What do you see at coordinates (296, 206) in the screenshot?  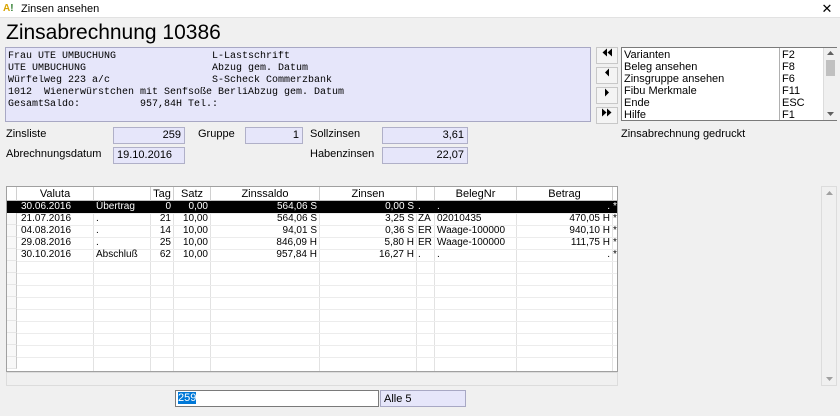 I see `cell-zinssaldo: 564,06 S` at bounding box center [296, 206].